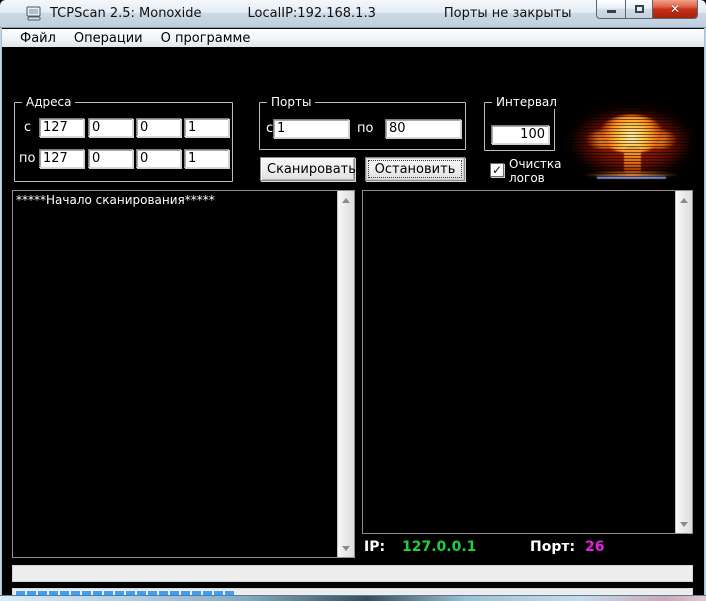 Image resolution: width=706 pixels, height=601 pixels. I want to click on clear-logs-checkbox: ✓, so click(497, 170).